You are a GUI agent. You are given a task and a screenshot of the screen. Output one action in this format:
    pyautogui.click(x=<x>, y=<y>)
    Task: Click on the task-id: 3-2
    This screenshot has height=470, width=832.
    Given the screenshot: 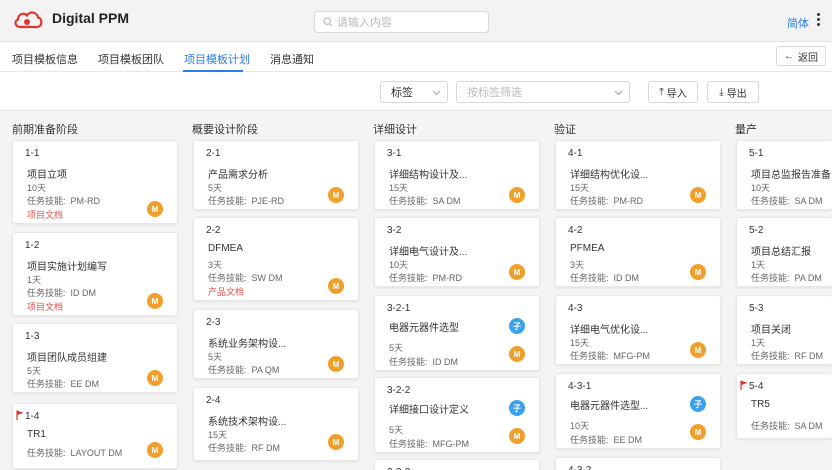 What is the action you would take?
    pyautogui.click(x=394, y=230)
    